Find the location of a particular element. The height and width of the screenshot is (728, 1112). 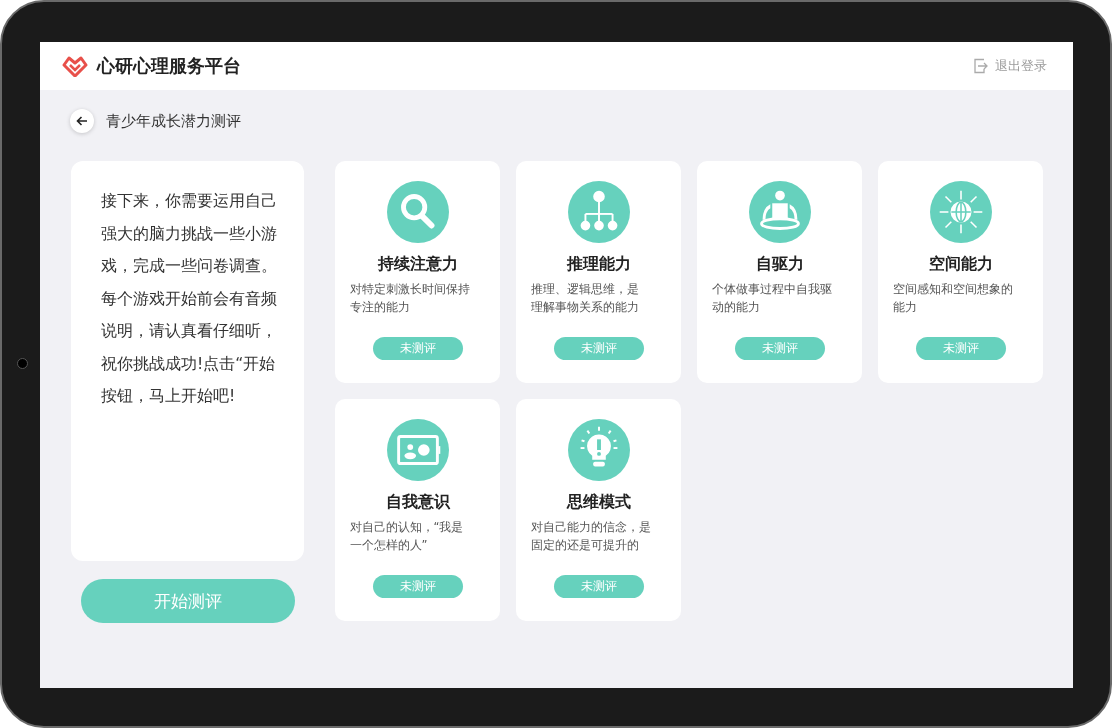

assessment-card: 自我意识 对自己的认知，“我是 一个怎样的人” 未测评 is located at coordinates (417, 510).